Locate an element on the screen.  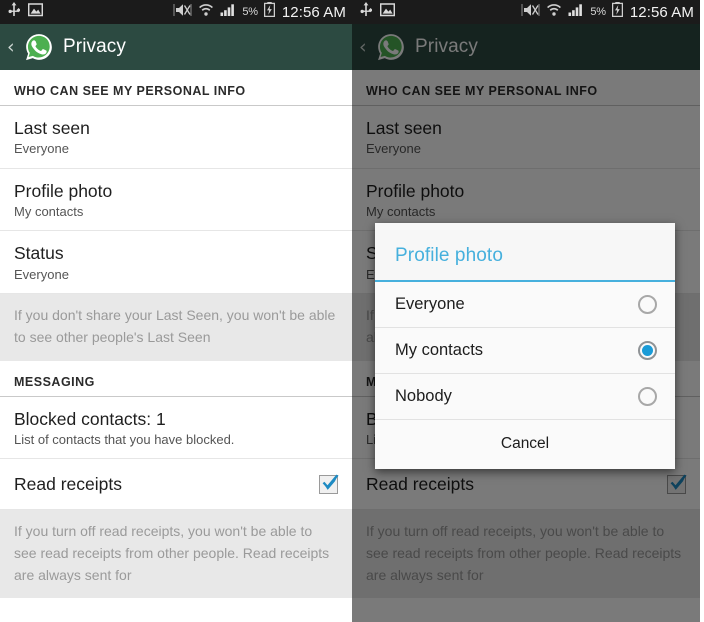
radio-button-everyone is located at coordinates (647, 304).